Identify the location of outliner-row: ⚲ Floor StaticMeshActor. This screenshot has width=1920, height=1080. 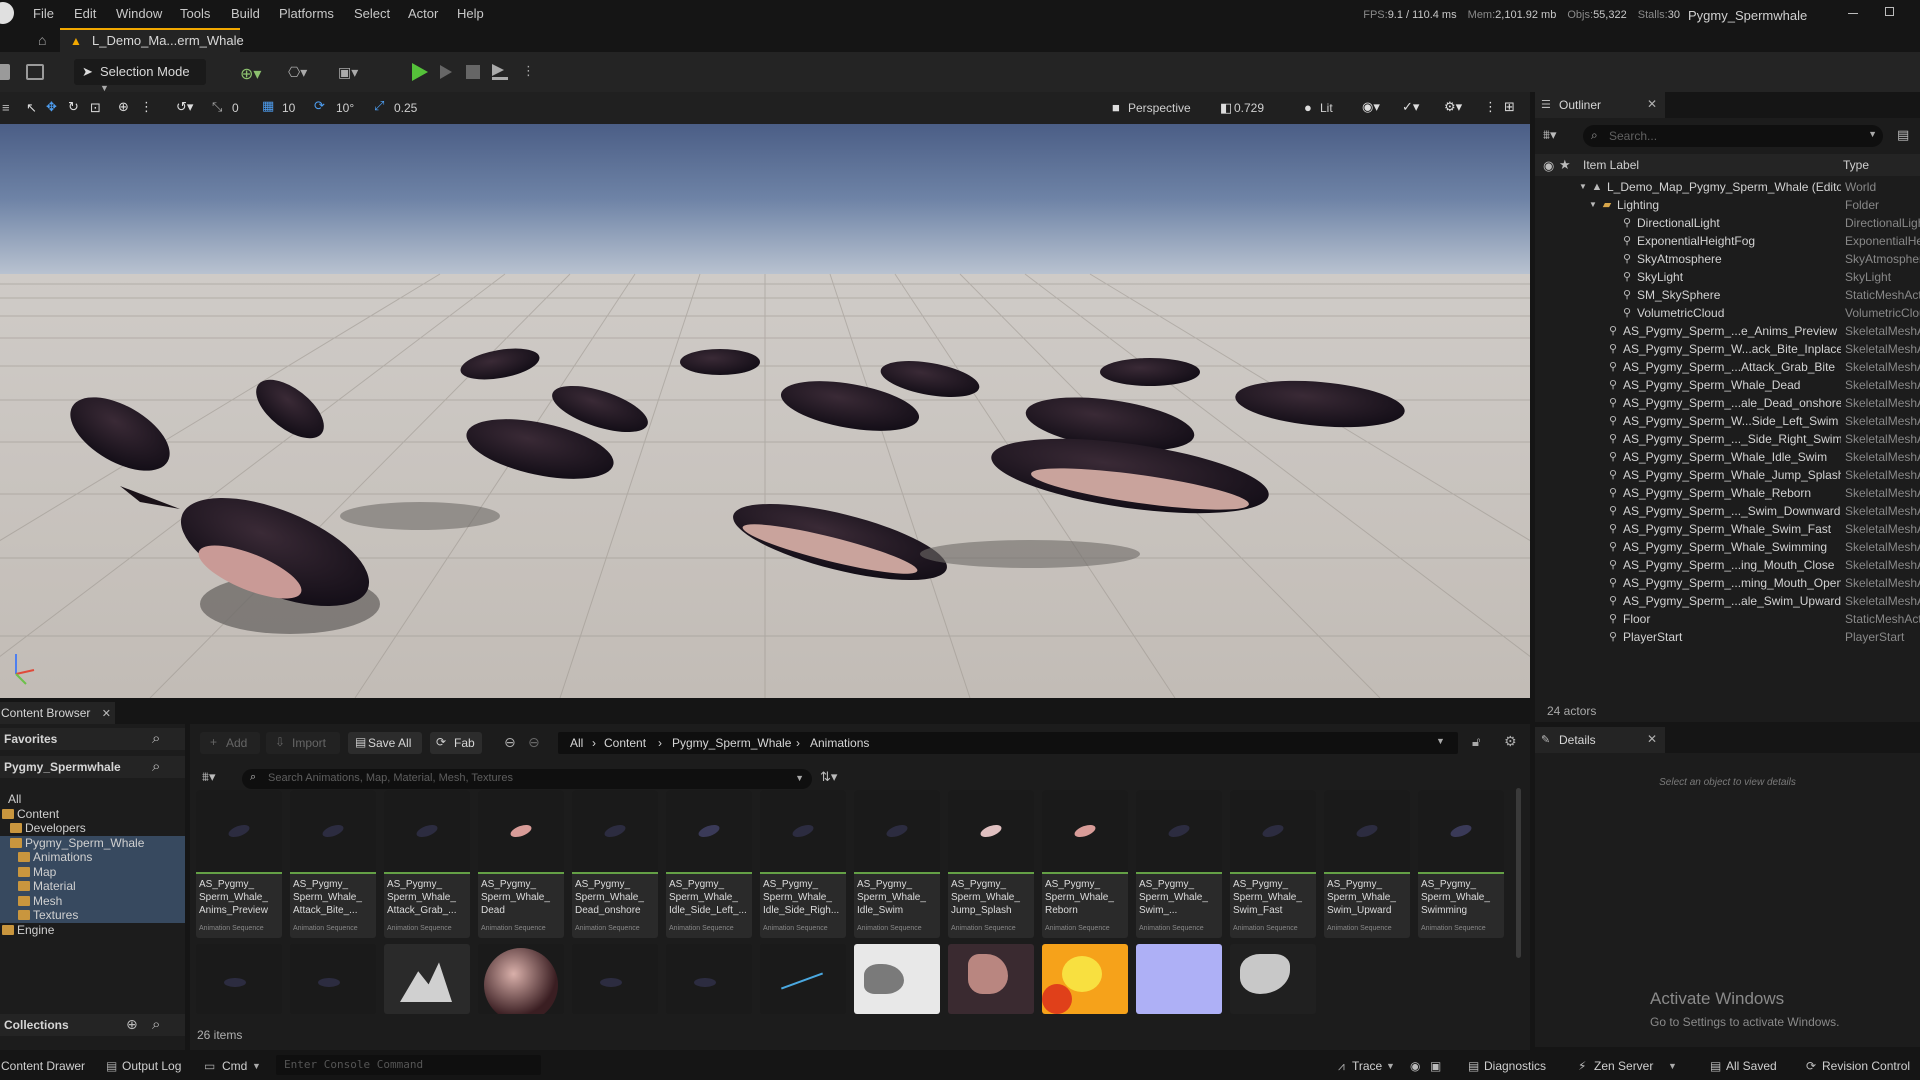
(1727, 619).